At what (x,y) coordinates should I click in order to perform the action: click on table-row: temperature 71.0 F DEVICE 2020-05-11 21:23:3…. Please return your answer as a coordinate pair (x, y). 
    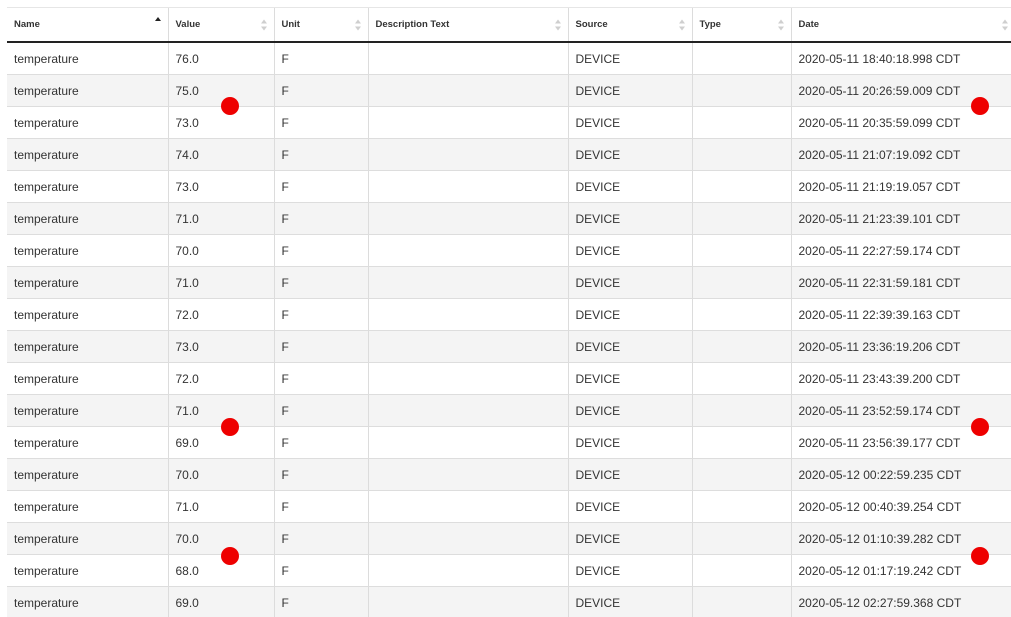
    Looking at the image, I should click on (509, 218).